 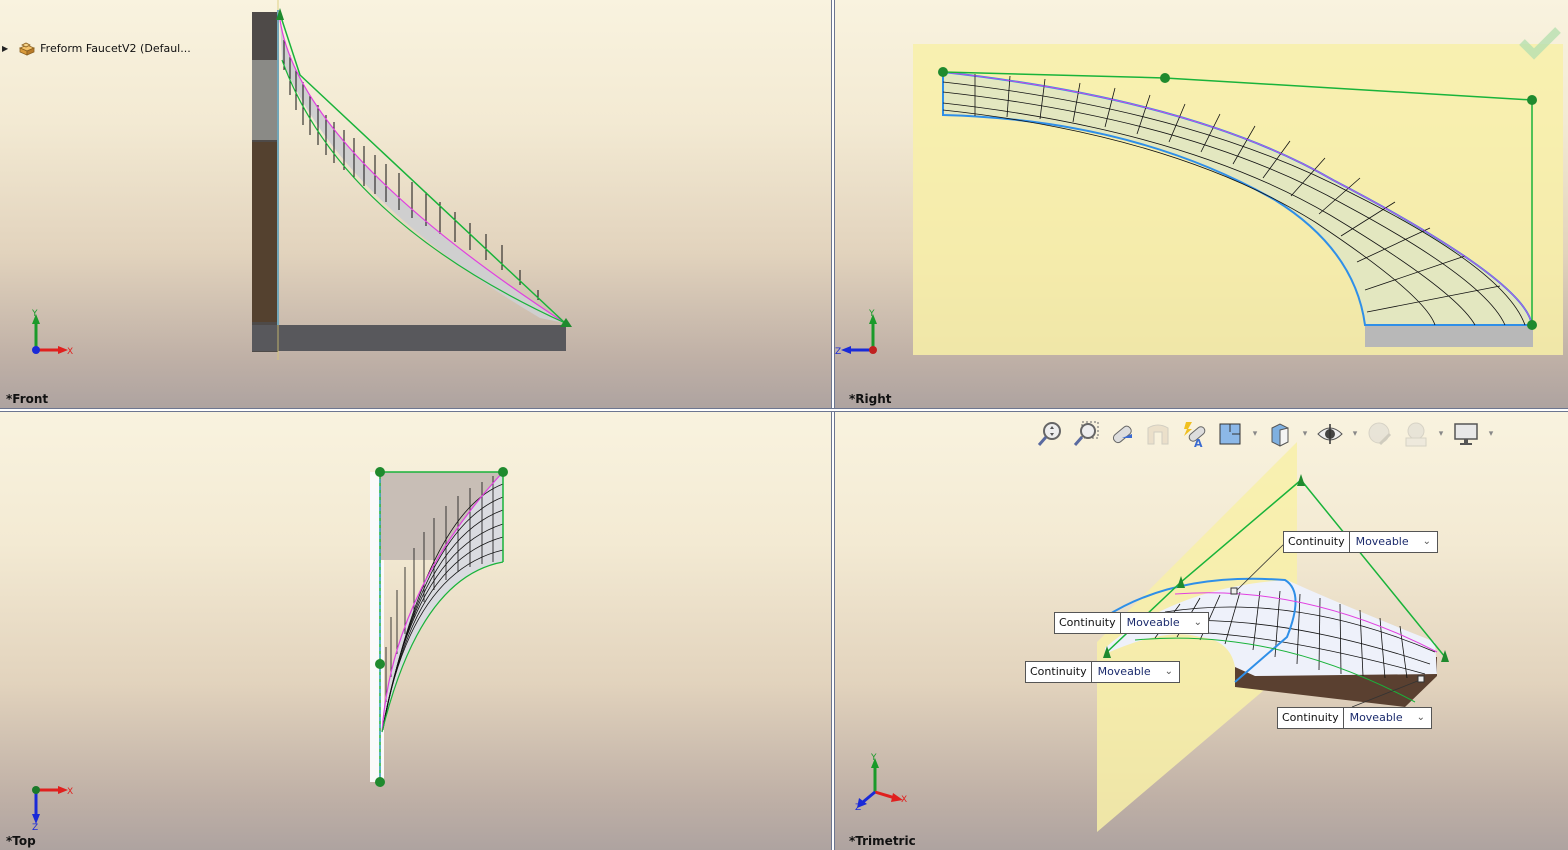 What do you see at coordinates (52, 333) in the screenshot?
I see `triad-front: Y X` at bounding box center [52, 333].